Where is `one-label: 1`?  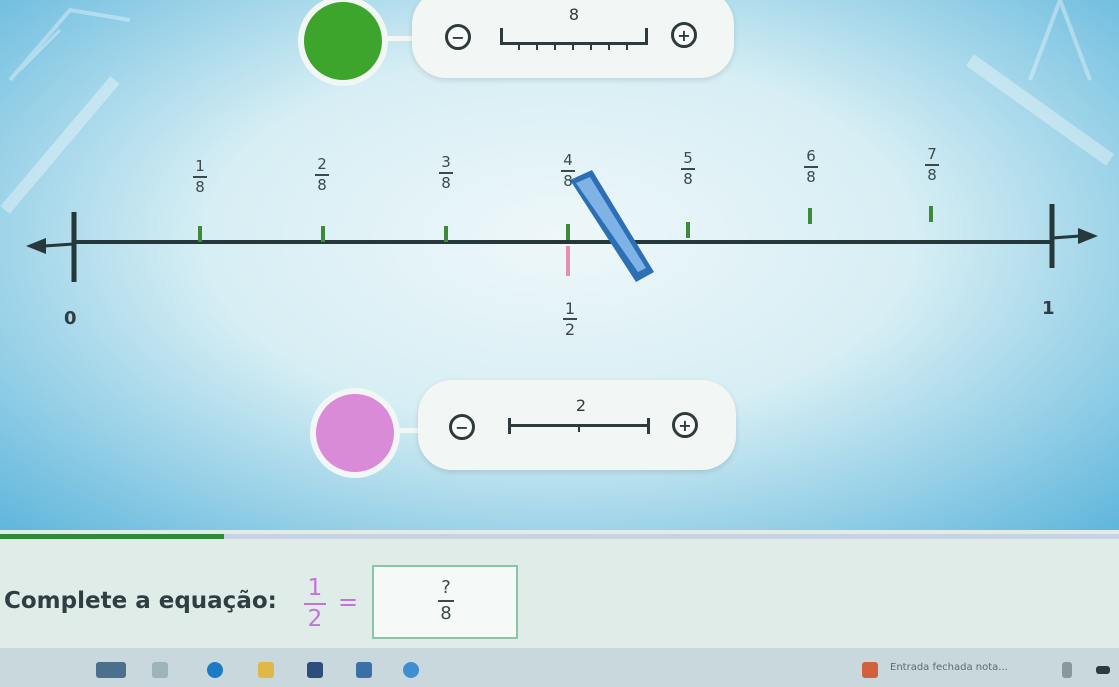 one-label: 1 is located at coordinates (1048, 308).